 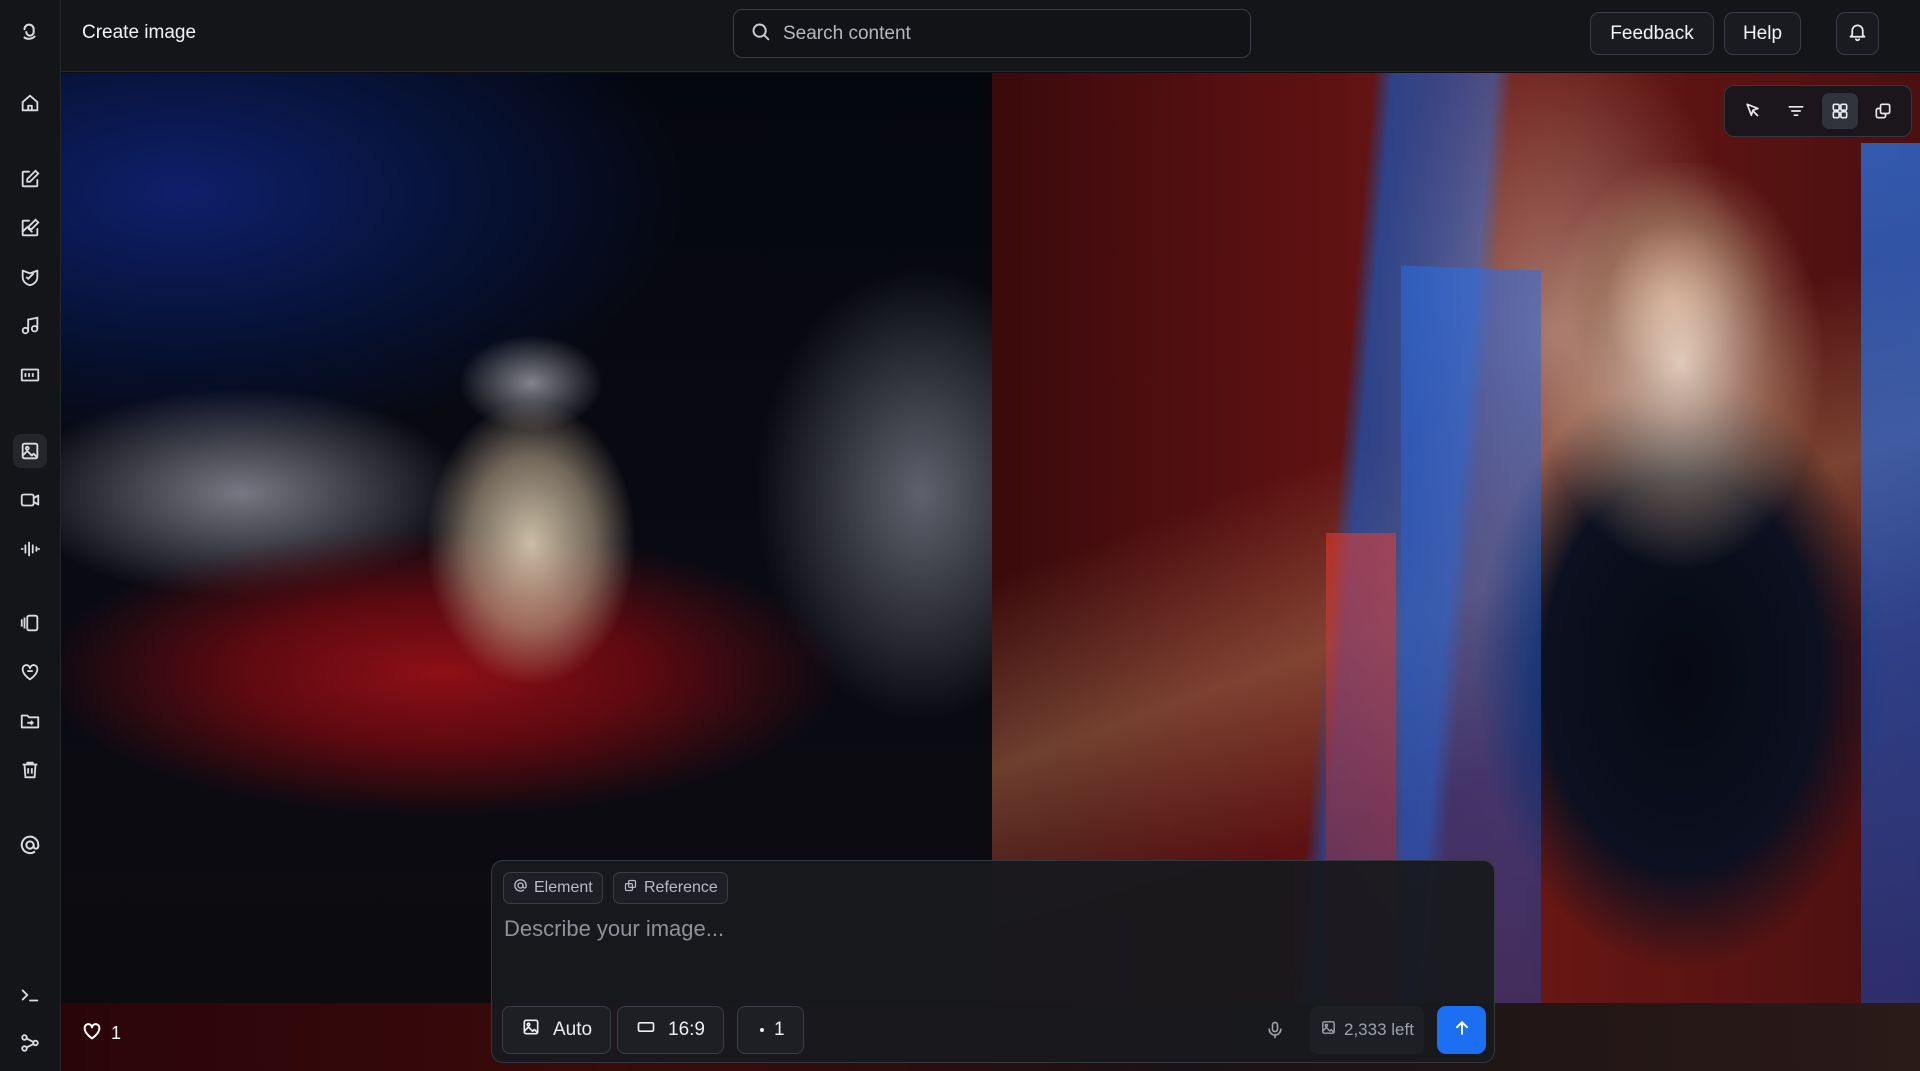 What do you see at coordinates (1883, 111) in the screenshot?
I see `copy-icon` at bounding box center [1883, 111].